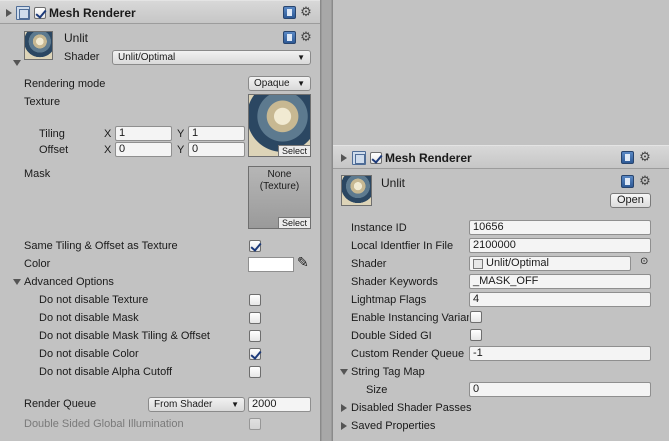  Describe the element at coordinates (108, 134) in the screenshot. I see `tiling-x-label: X` at that location.